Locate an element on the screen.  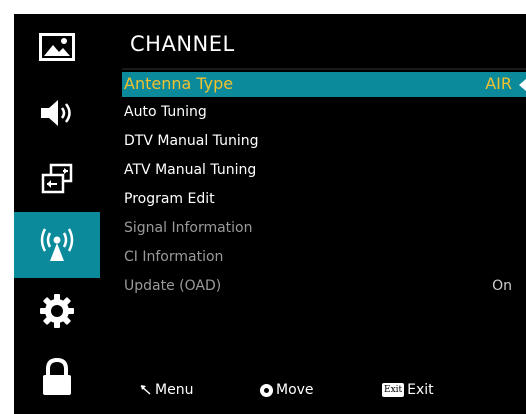
menu-item-ci-information: CI Information is located at coordinates (324, 258).